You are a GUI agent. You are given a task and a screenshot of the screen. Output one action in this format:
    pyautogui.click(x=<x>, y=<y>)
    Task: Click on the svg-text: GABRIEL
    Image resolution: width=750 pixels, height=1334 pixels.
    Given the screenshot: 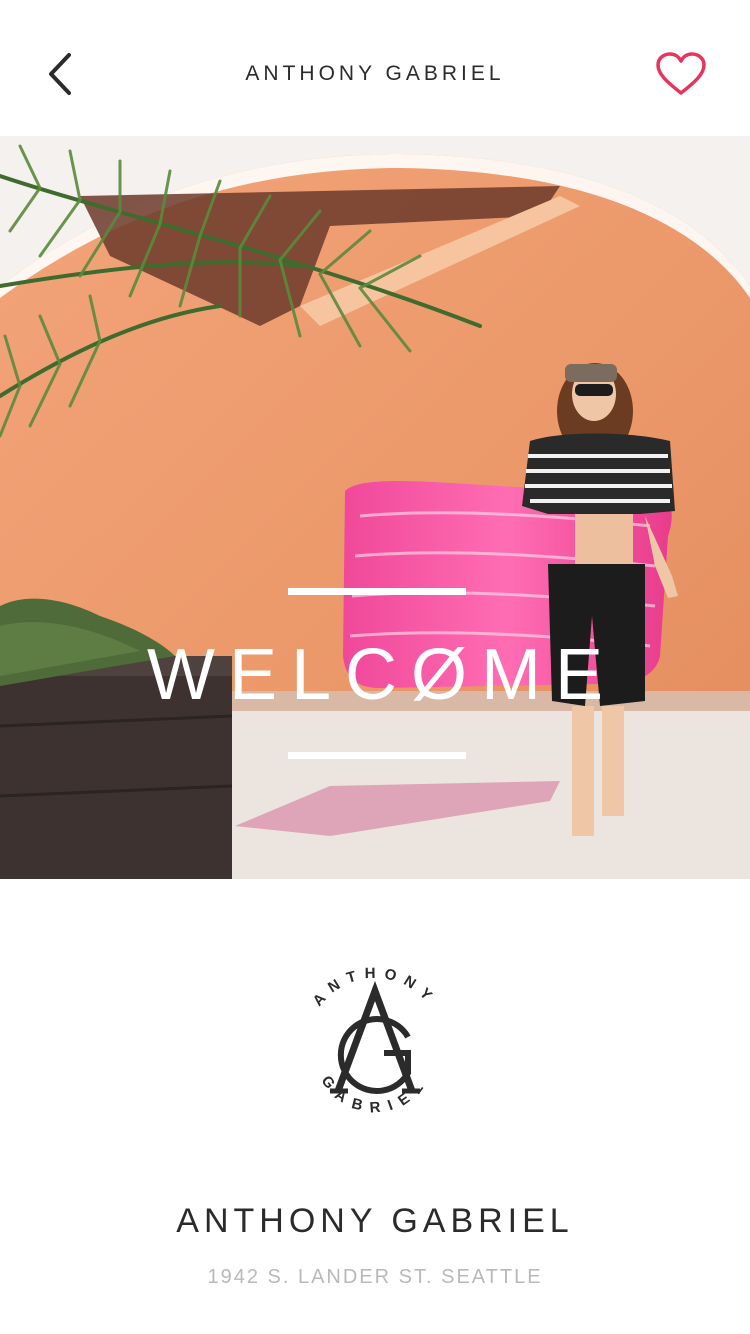 What is the action you would take?
    pyautogui.click(x=375, y=1095)
    